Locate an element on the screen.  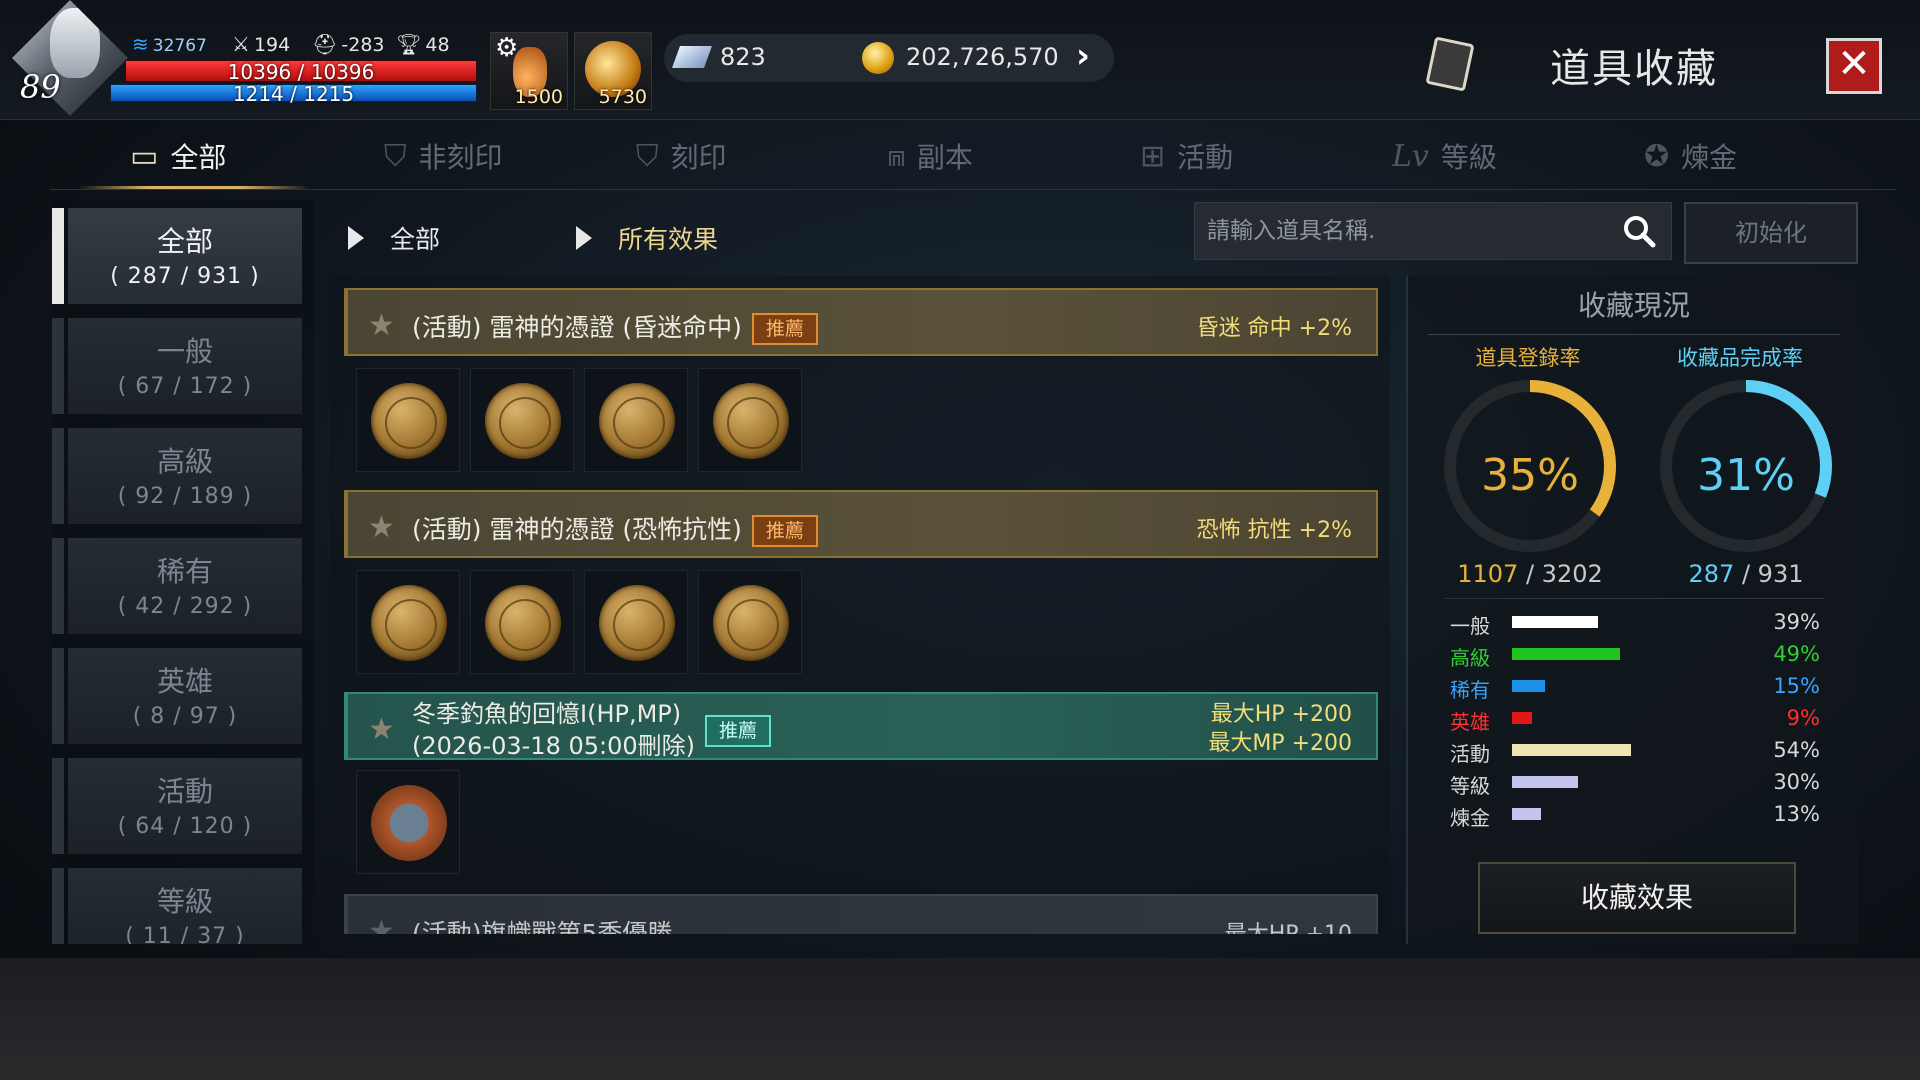
alchemy-icon: ✪ is located at coordinates (1657, 156).